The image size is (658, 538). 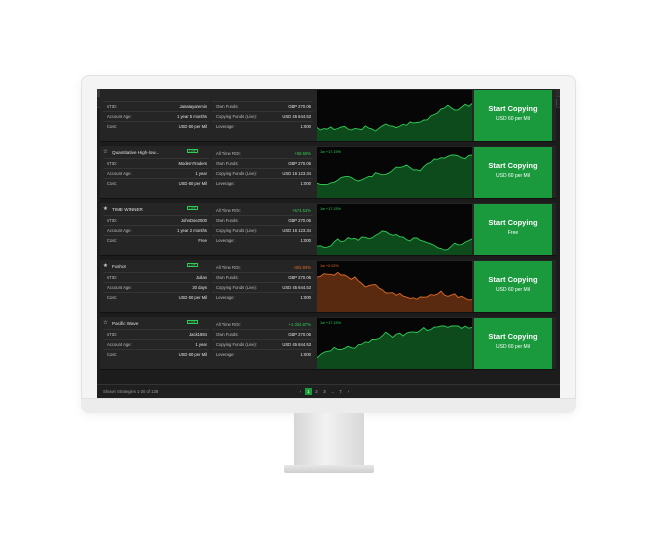 I want to click on strategy-name: Pacific Wave, so click(x=125, y=323).